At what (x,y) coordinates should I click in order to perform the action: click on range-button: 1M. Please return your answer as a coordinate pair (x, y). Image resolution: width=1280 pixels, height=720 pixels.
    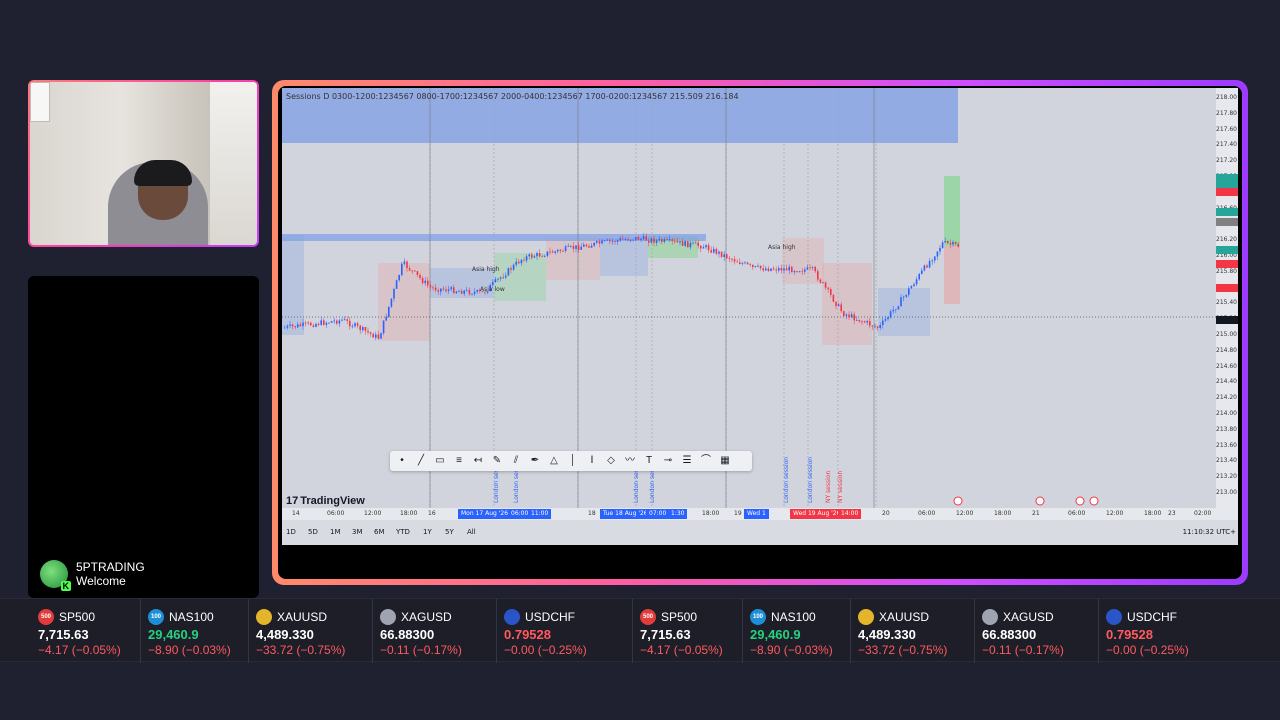
    Looking at the image, I should click on (335, 532).